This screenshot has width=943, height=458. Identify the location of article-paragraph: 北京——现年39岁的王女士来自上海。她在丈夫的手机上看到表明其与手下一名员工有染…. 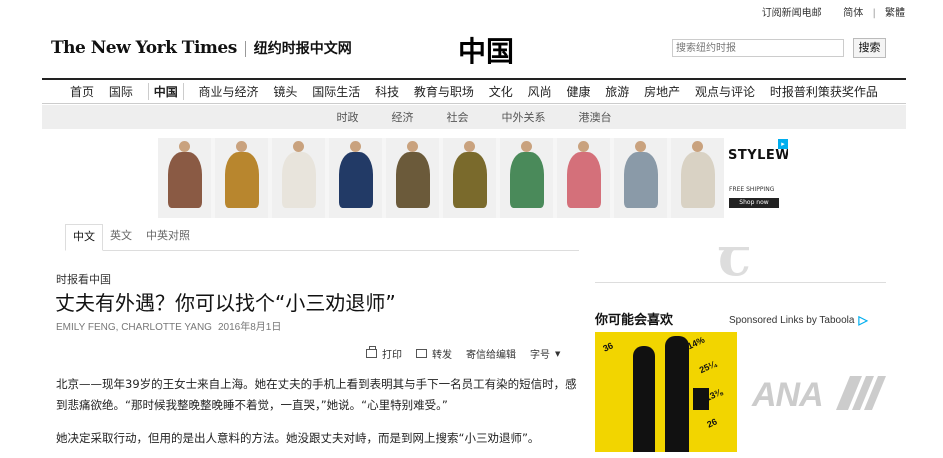
(316, 394).